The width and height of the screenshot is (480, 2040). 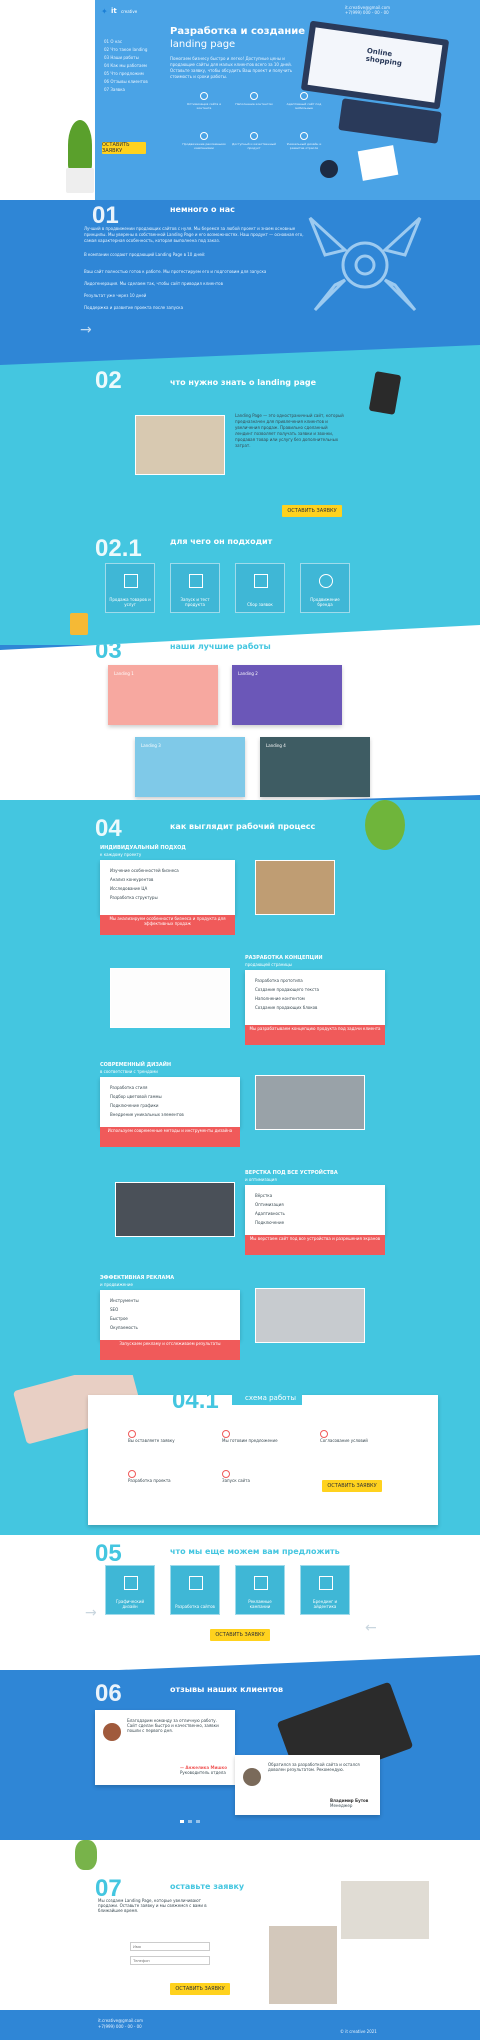 What do you see at coordinates (385, 1910) in the screenshot?
I see `office-photo` at bounding box center [385, 1910].